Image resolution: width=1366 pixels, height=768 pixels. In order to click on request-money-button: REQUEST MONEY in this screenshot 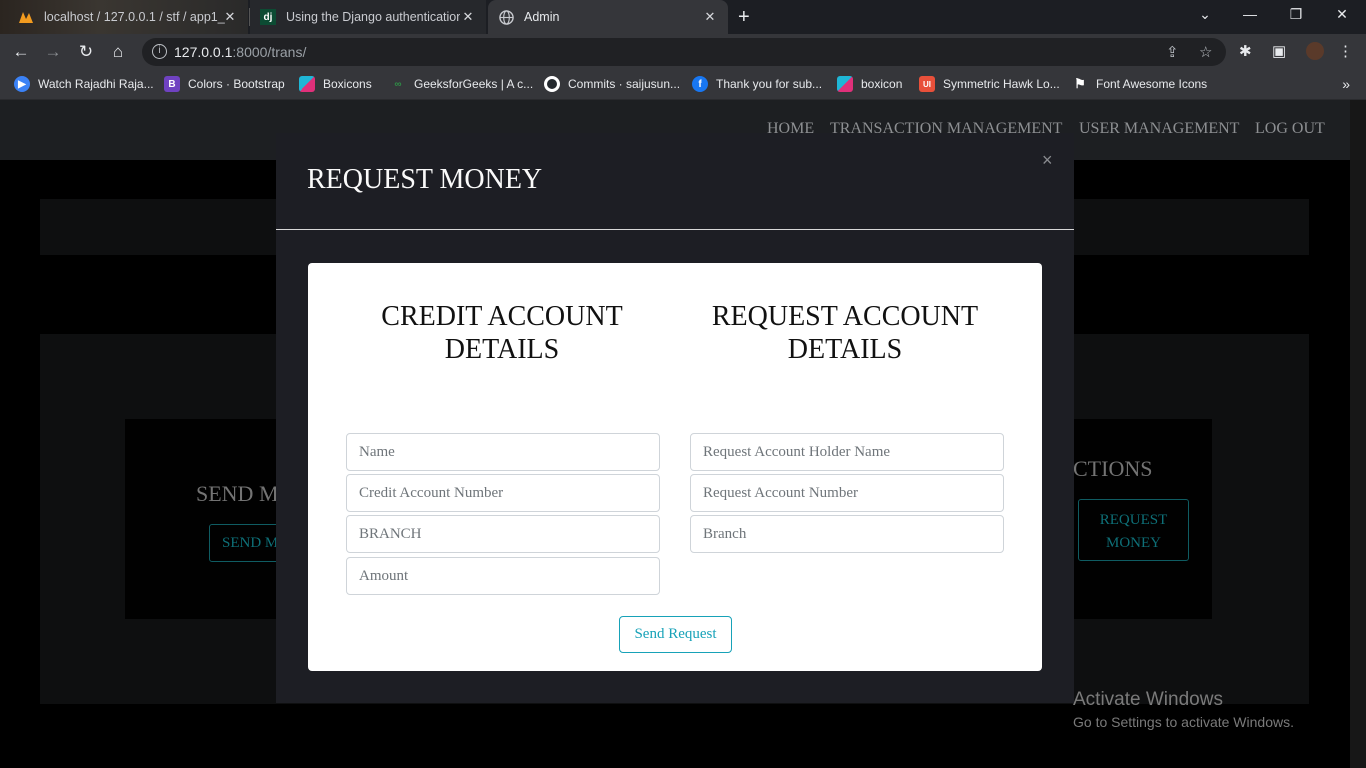, I will do `click(1133, 530)`.